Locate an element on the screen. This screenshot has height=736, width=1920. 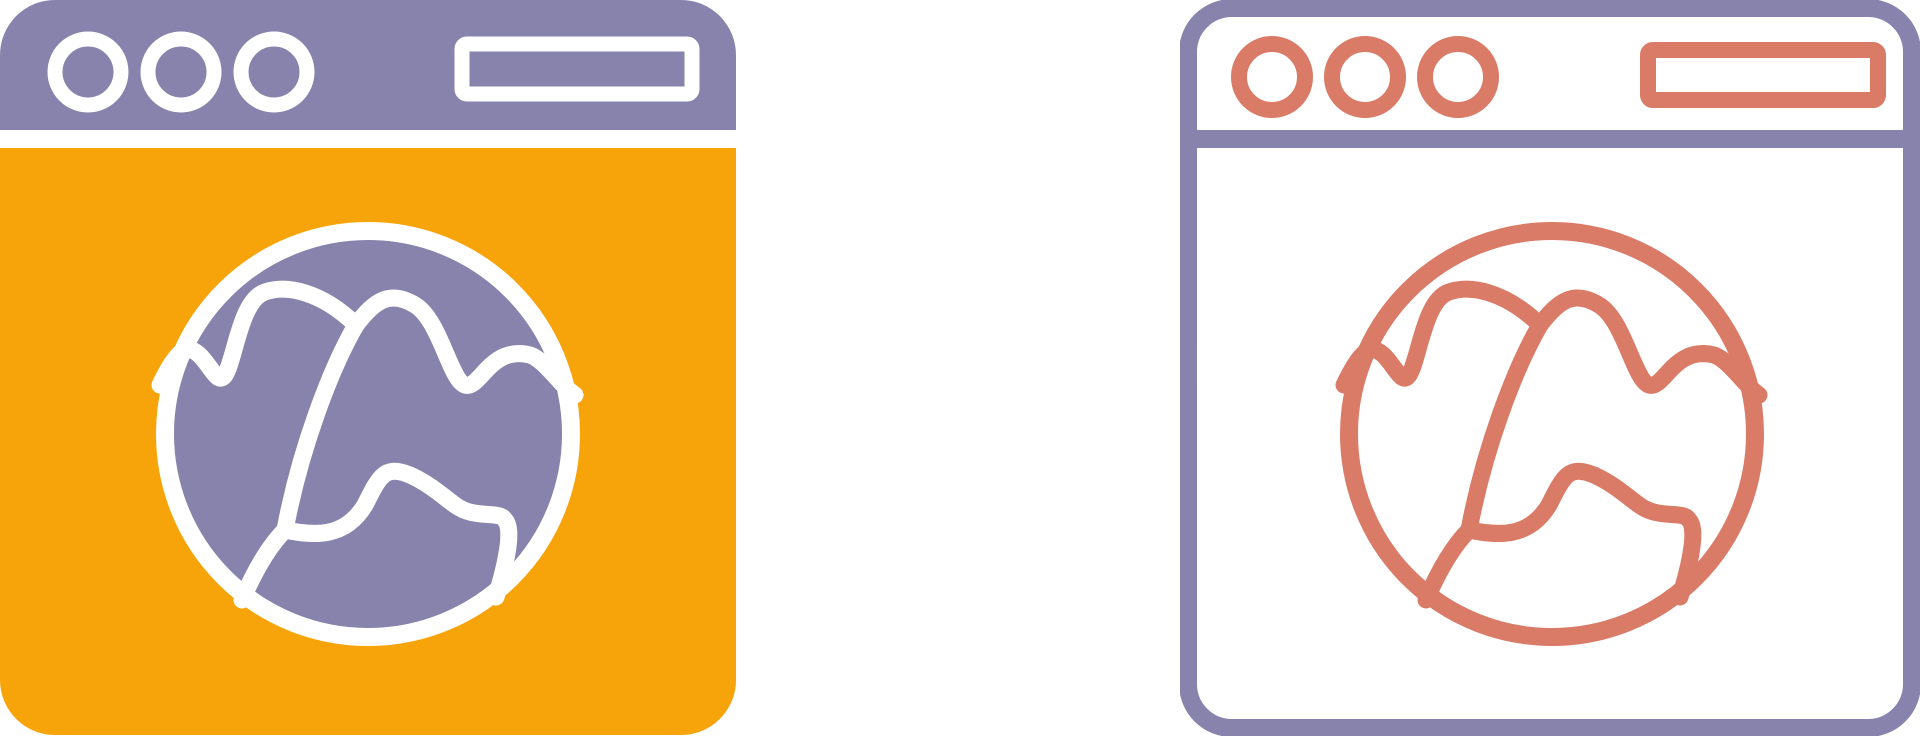
address-bar-icon is located at coordinates (1763, 75).